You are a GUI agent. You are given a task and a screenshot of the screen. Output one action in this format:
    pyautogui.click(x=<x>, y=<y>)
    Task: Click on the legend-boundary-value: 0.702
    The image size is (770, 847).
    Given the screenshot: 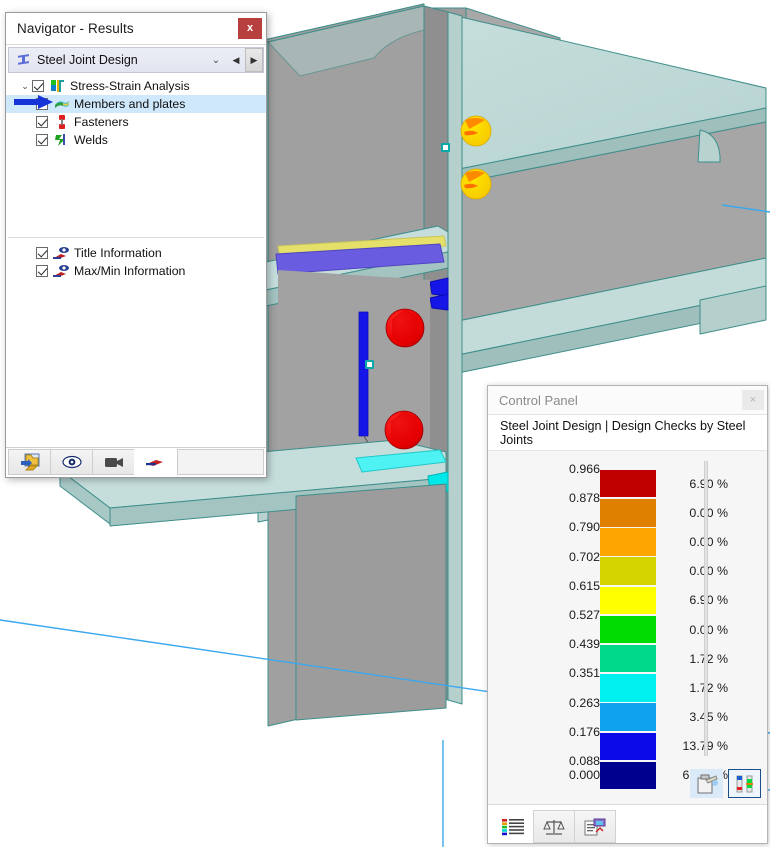 What is the action you would take?
    pyautogui.click(x=584, y=556)
    